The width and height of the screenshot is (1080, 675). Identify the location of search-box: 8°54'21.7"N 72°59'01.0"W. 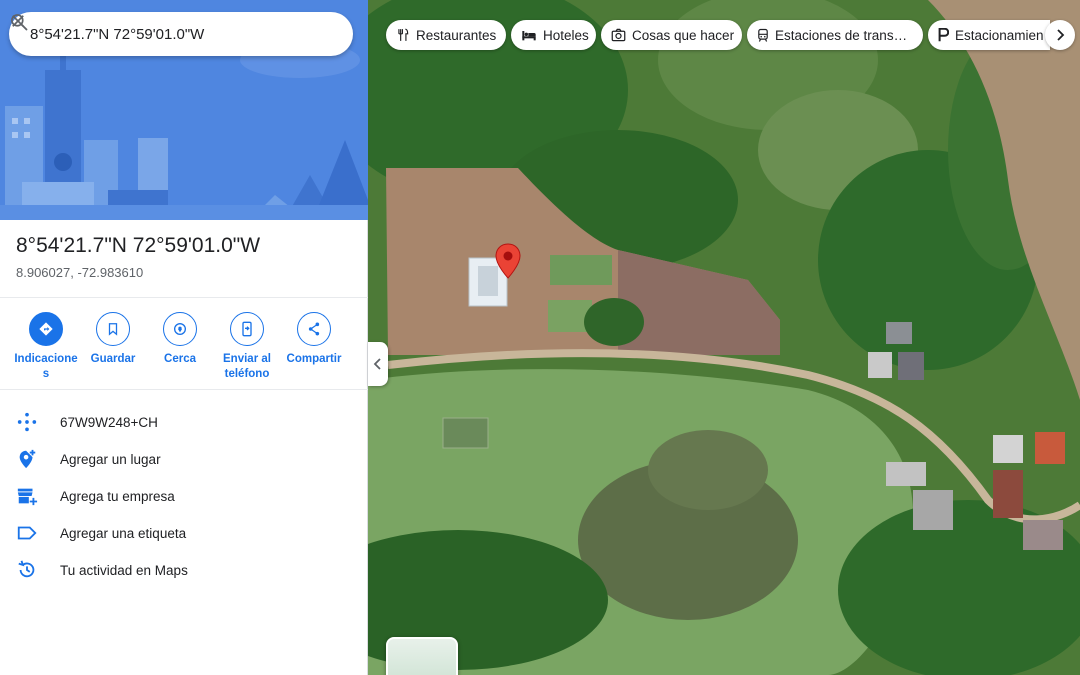
(181, 34).